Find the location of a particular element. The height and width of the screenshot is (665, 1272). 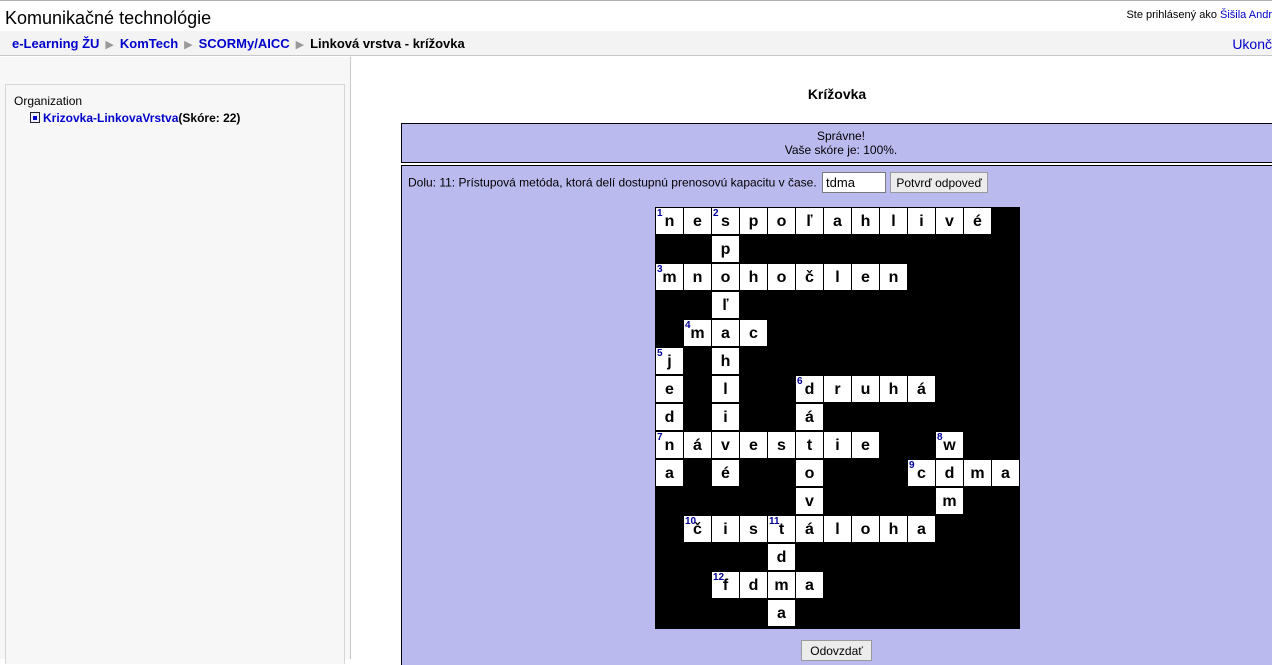

sco-completed-icon is located at coordinates (35, 117).